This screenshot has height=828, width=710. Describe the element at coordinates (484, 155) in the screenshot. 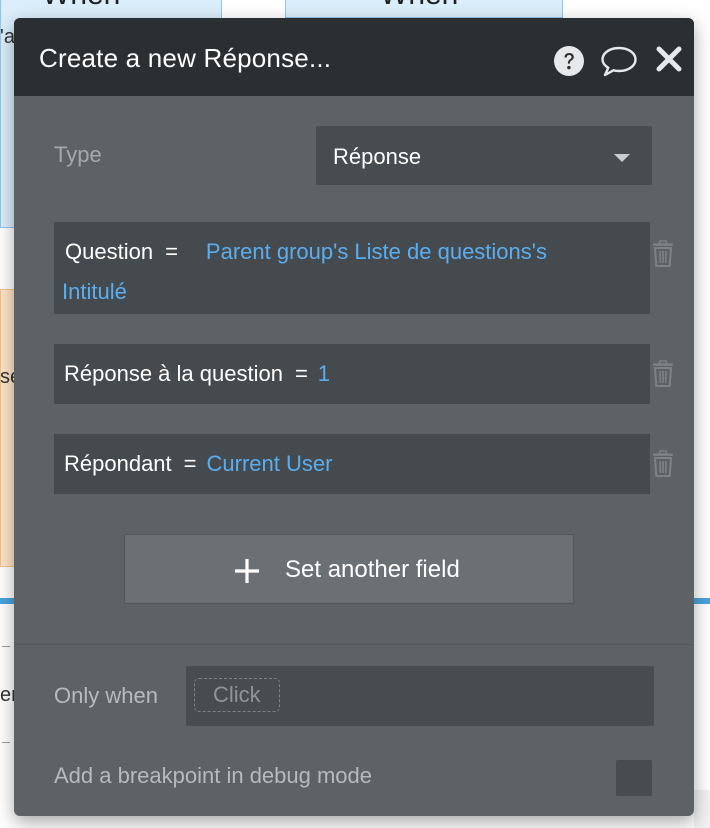

I see `type-dropdown: Réponse` at that location.